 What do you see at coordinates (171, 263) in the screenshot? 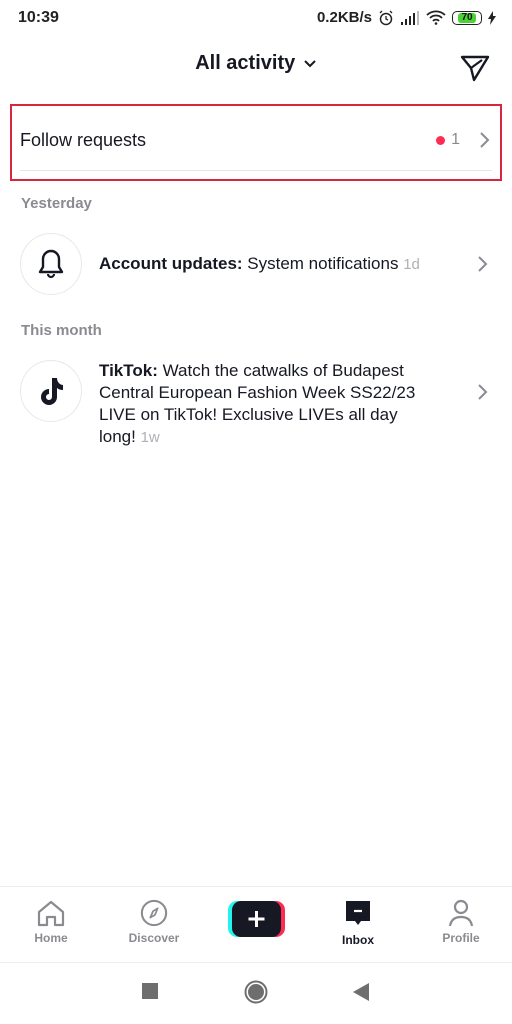
I see `notification-title: Account updates:` at bounding box center [171, 263].